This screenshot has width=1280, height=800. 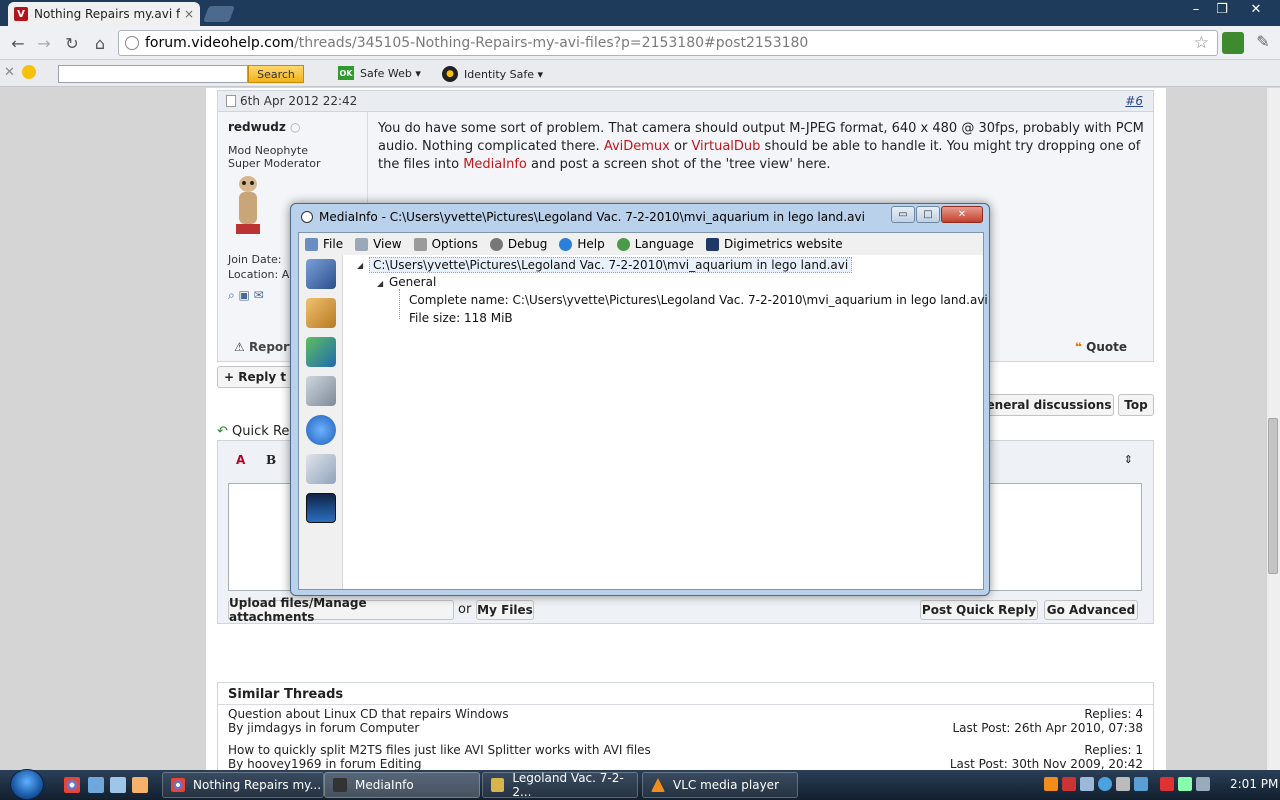 What do you see at coordinates (1185, 784) in the screenshot?
I see `network-tray-icon` at bounding box center [1185, 784].